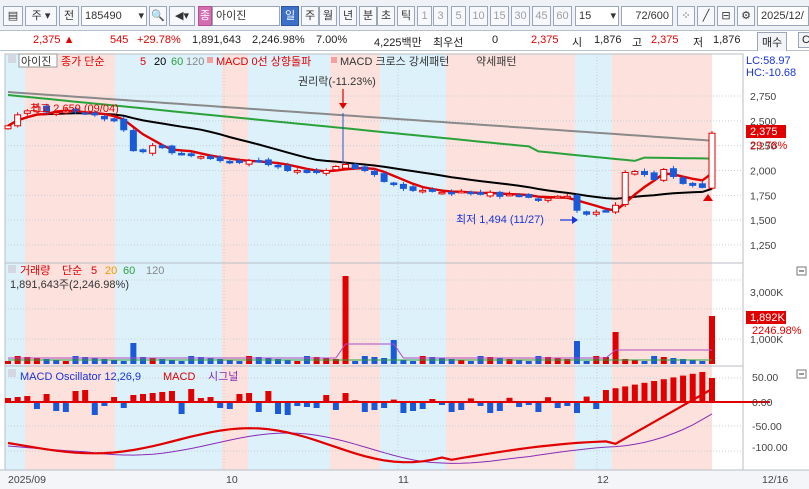 Image resolution: width=809 pixels, height=489 pixels. Describe the element at coordinates (155, 271) in the screenshot. I see `volume-legend-ma120: 120` at that location.